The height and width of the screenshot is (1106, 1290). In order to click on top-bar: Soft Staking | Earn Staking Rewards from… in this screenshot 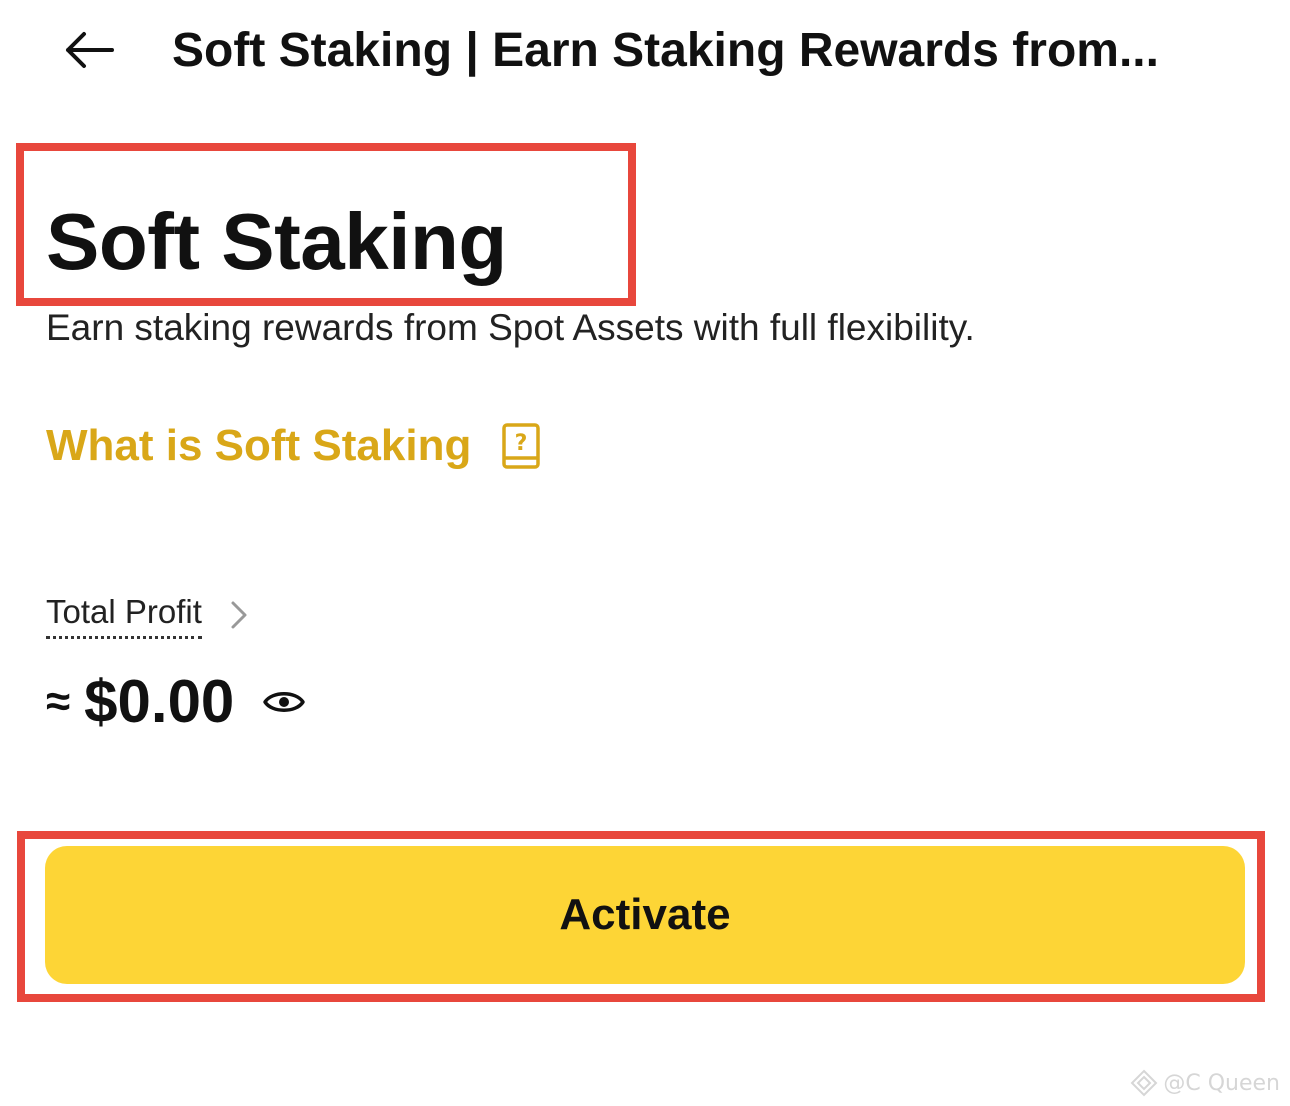, I will do `click(645, 52)`.